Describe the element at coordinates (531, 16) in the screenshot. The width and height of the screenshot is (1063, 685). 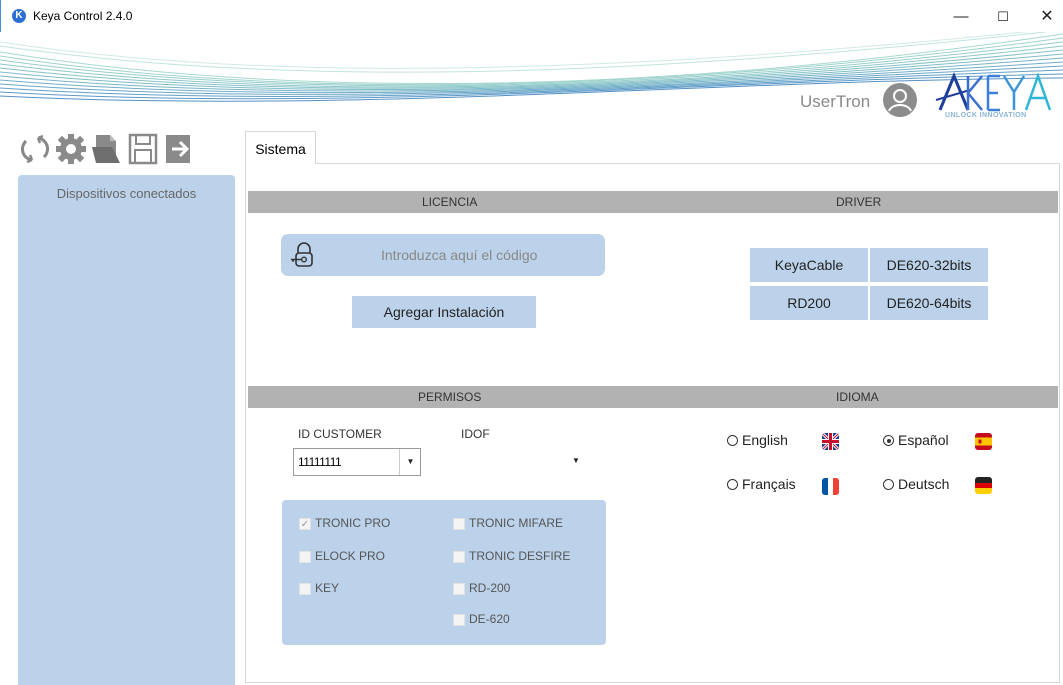
I see `title-bar: K Keya Control 2.4.0 — ☐ ✕` at that location.